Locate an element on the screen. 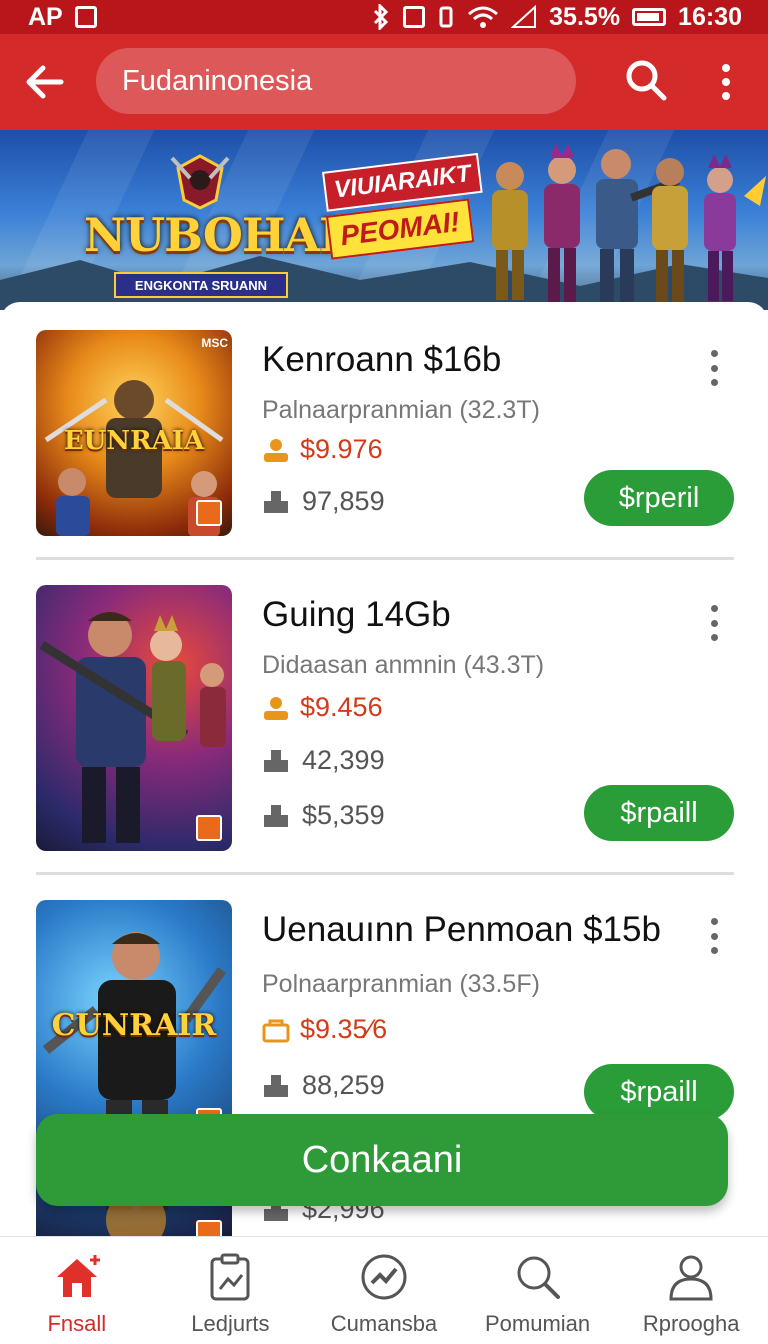  item-stat: 97,859 is located at coordinates (343, 501).